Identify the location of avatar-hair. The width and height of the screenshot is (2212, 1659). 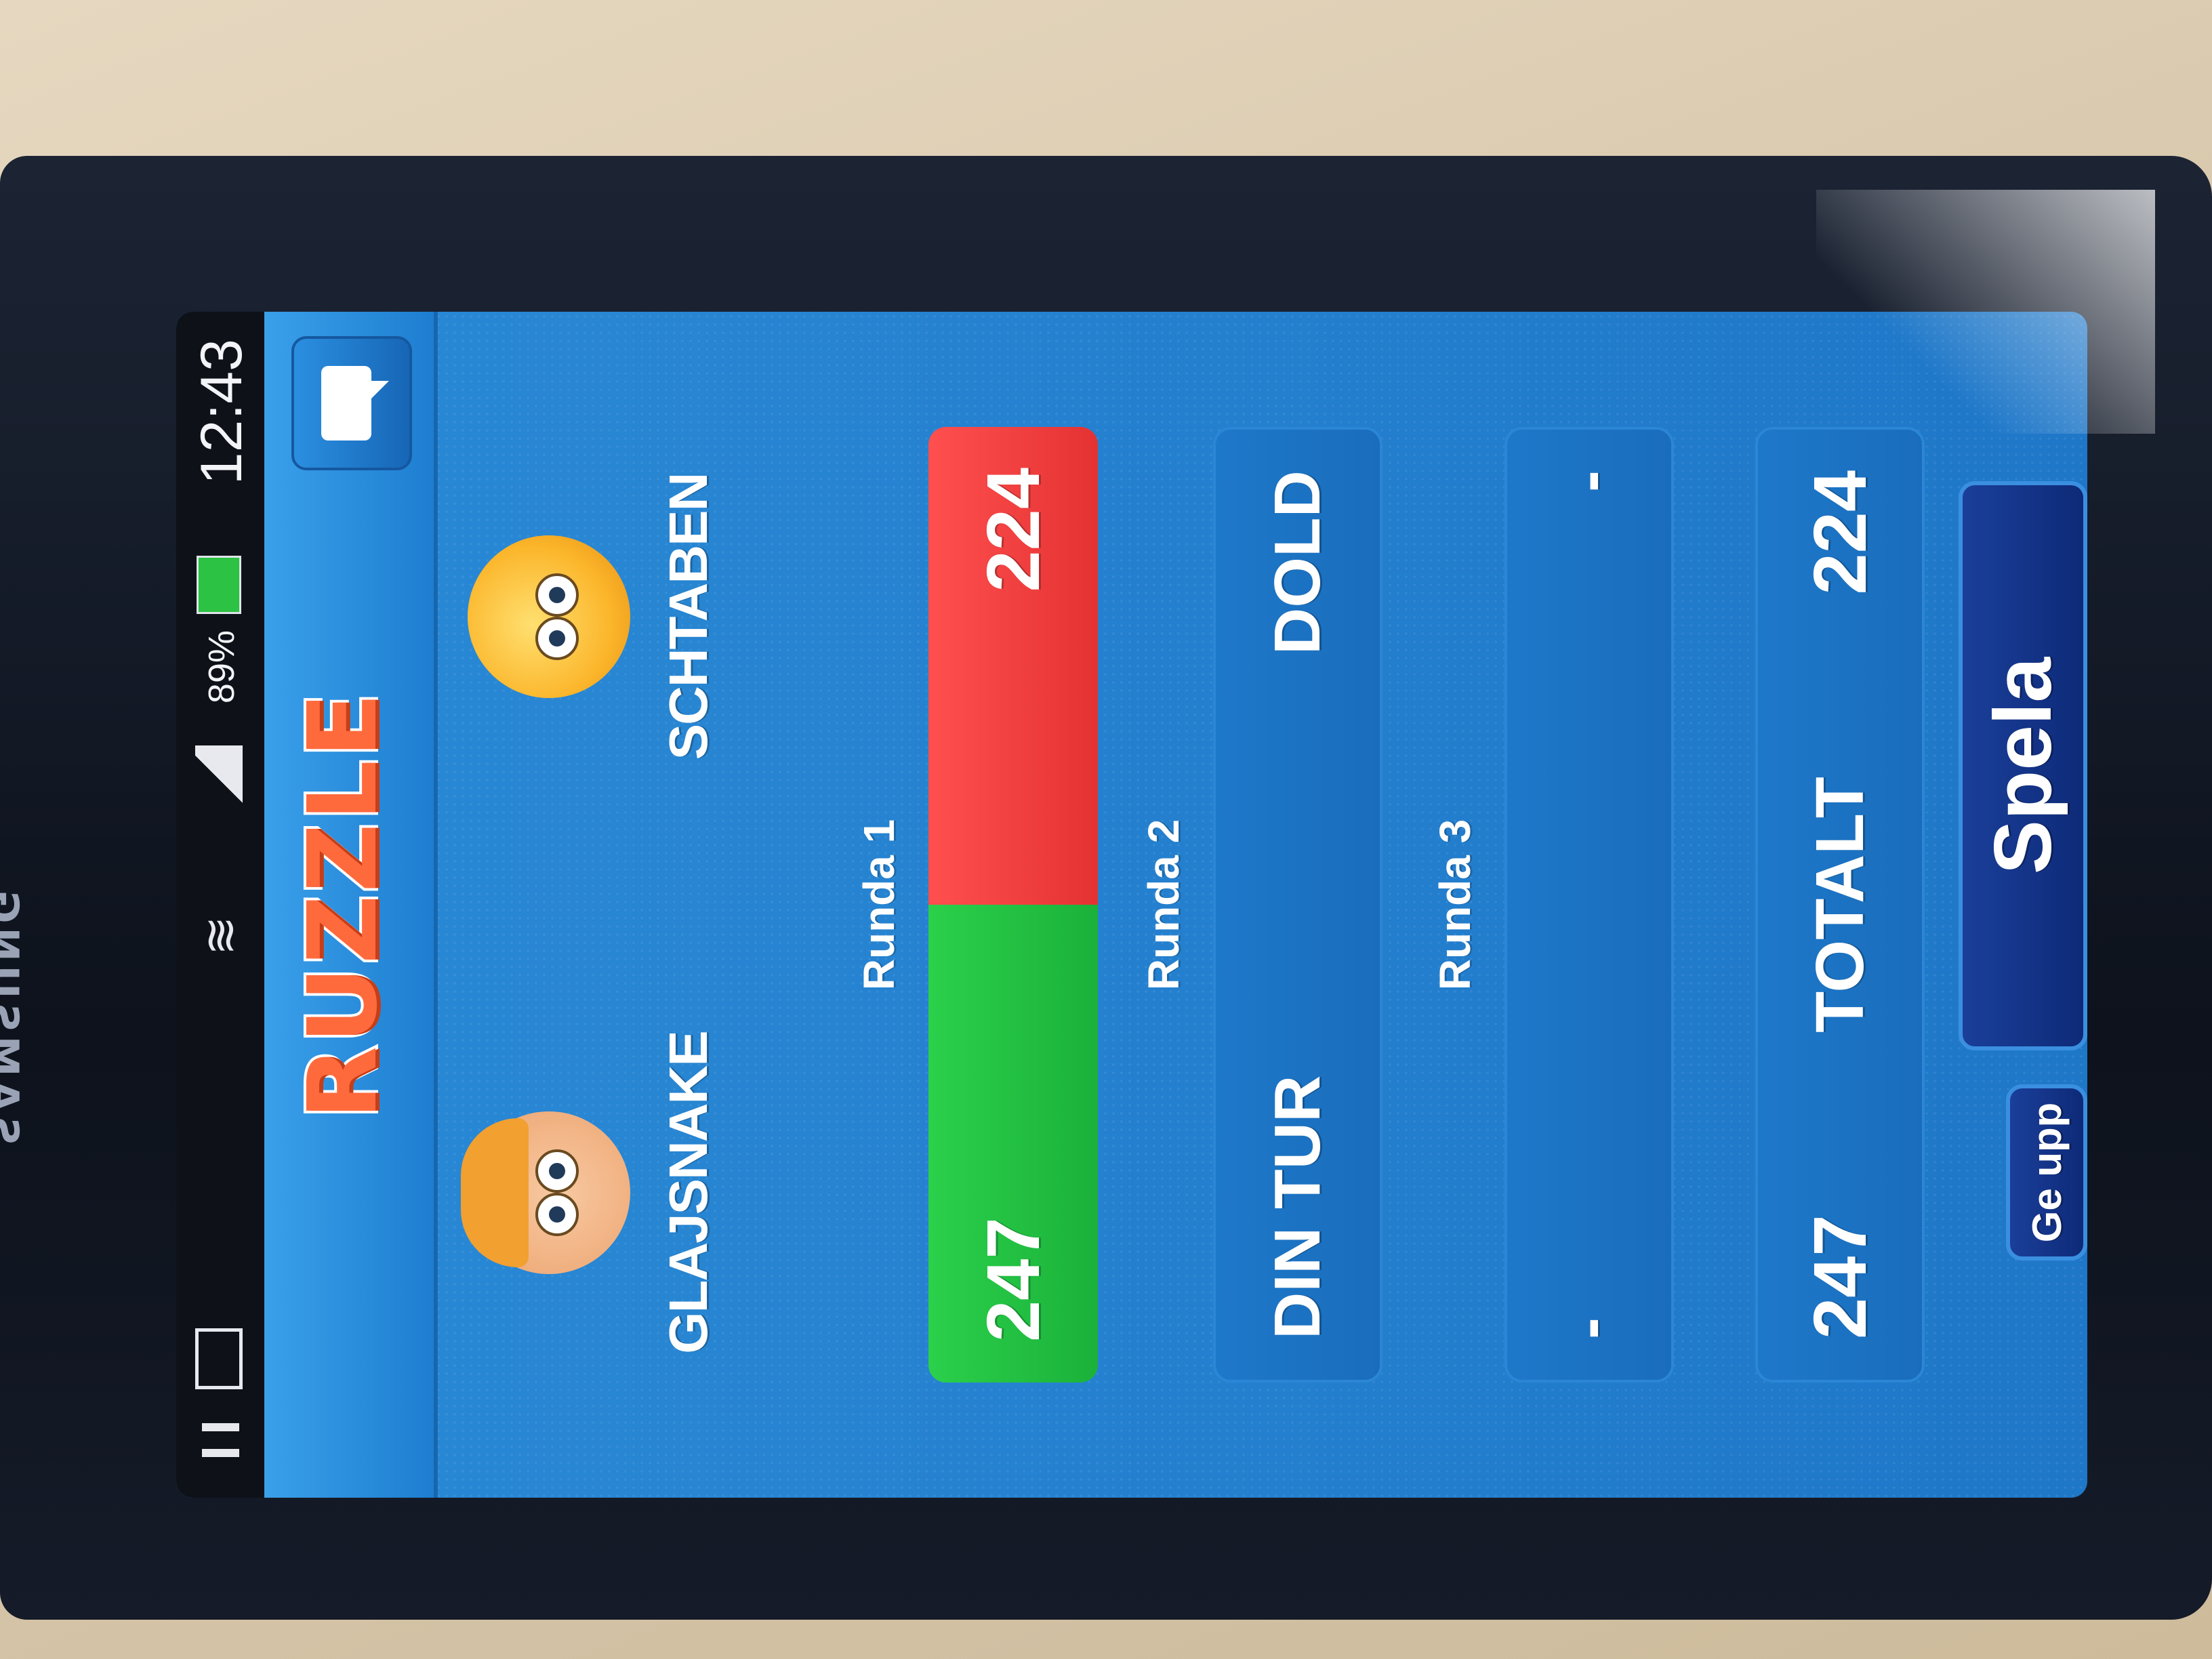
(495, 1192).